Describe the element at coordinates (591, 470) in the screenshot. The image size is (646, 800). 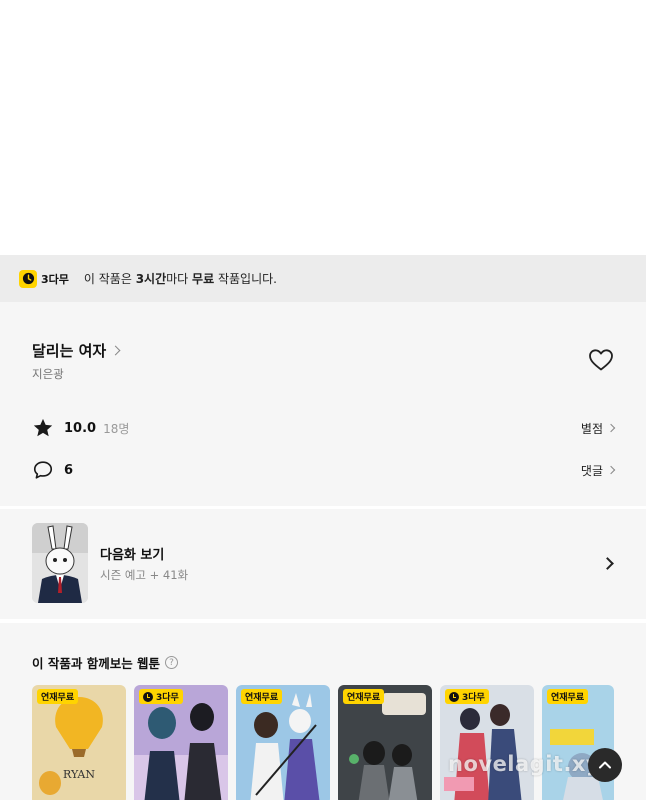
I see `comments-link-label: 댓글` at that location.